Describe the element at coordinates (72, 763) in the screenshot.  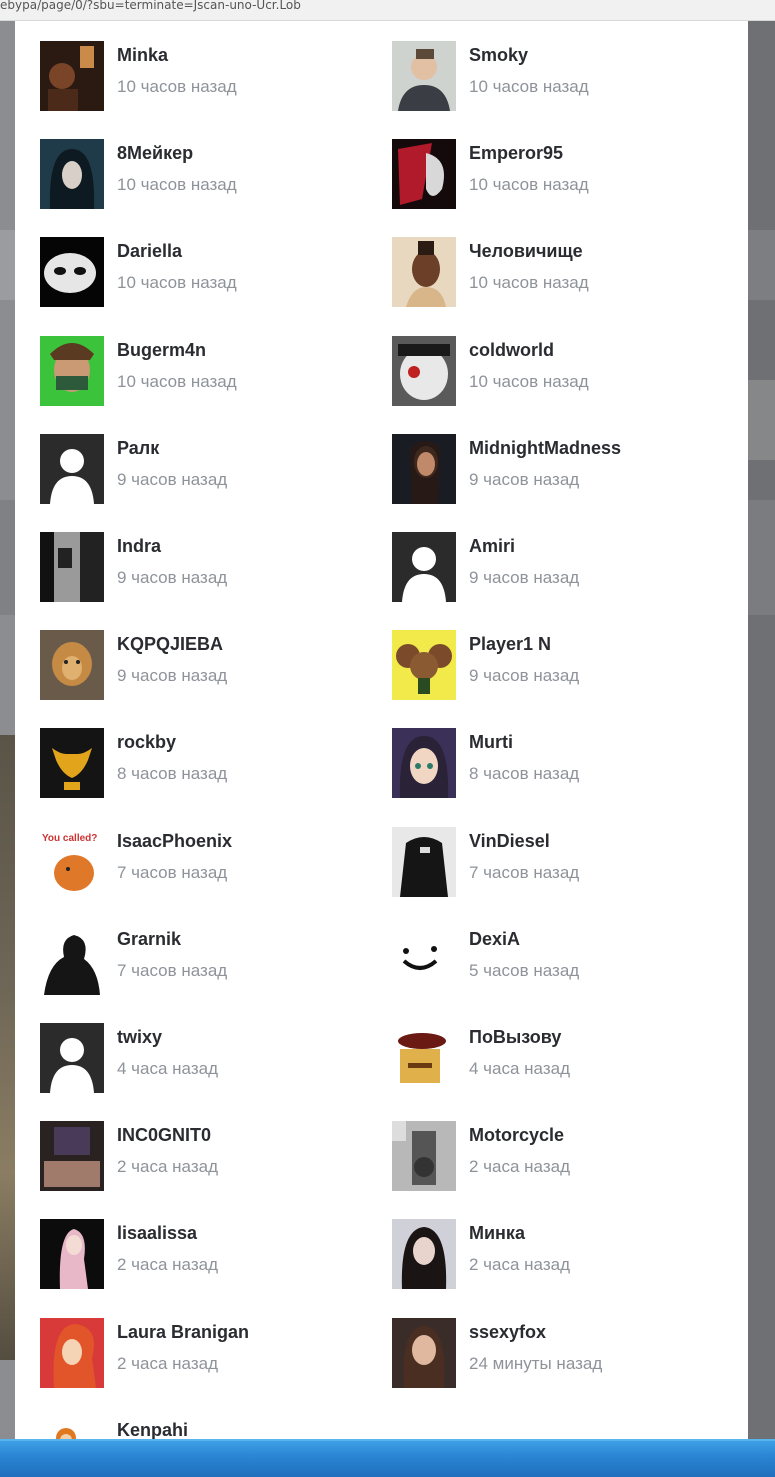
I see `bull-logo-avatar` at that location.